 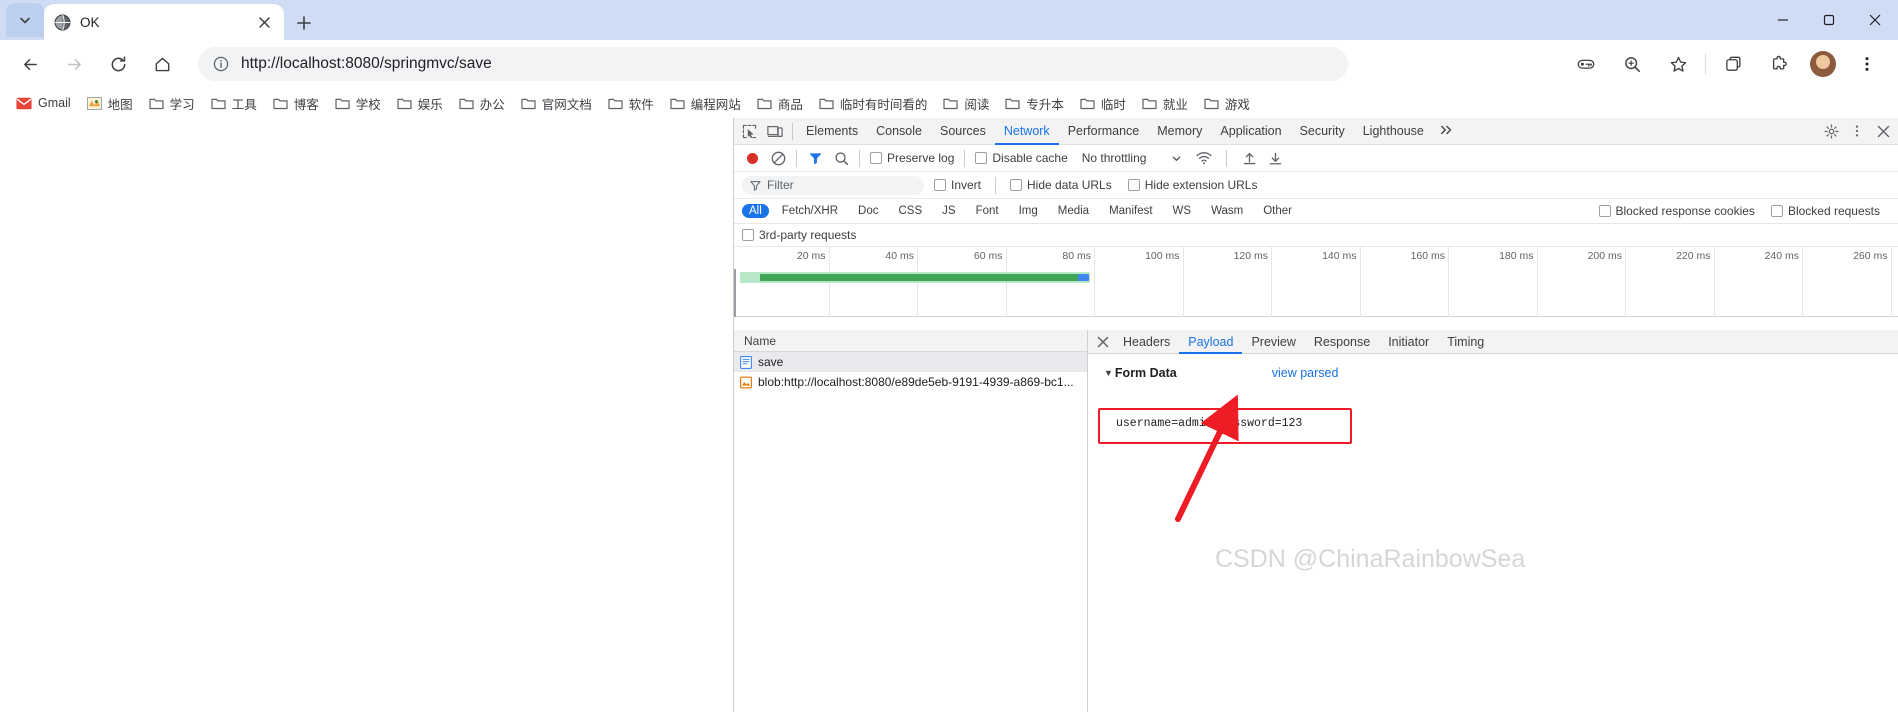 What do you see at coordinates (910, 341) in the screenshot?
I see `request-list-header: Name` at bounding box center [910, 341].